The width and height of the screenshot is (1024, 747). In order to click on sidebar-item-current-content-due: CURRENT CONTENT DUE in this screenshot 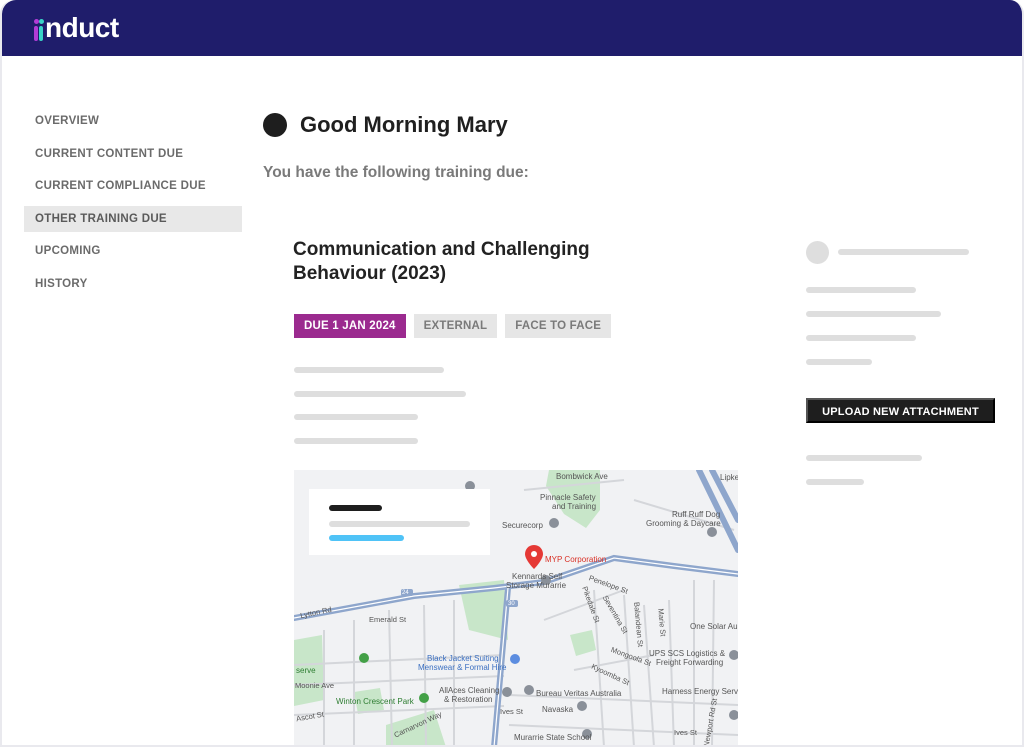, I will do `click(133, 154)`.